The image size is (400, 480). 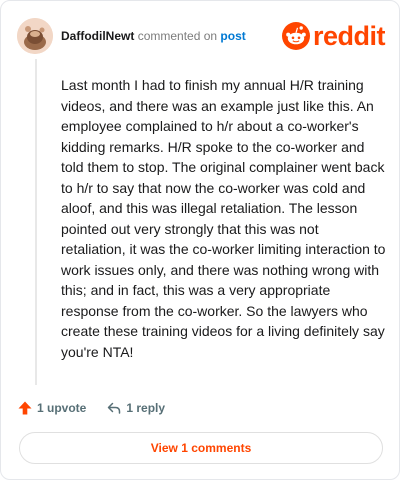 I want to click on comment-meta: DaffodilNewt commented on post, so click(x=153, y=36).